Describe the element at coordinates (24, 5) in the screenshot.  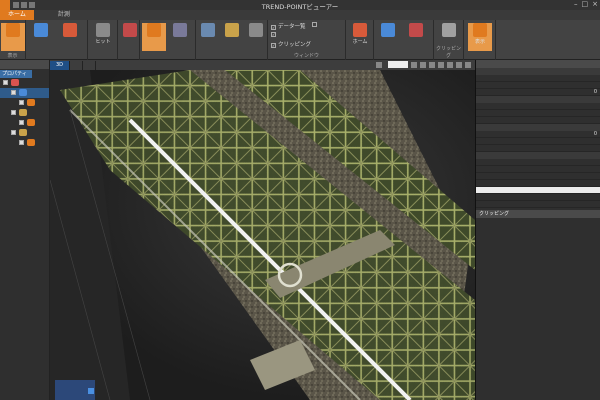
I see `undo-icon` at that location.